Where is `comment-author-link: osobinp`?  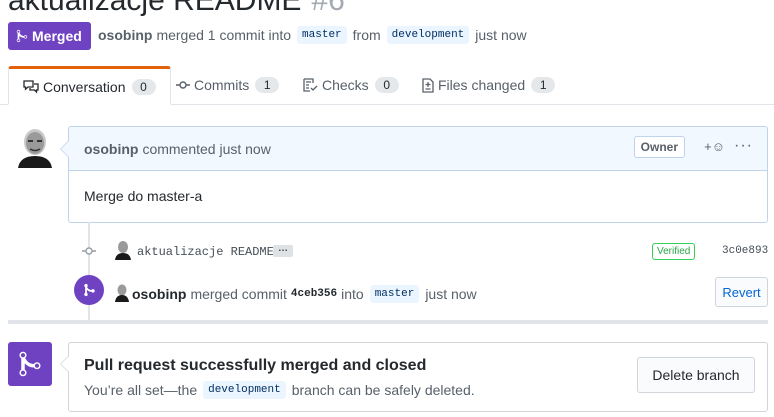
comment-author-link: osobinp is located at coordinates (111, 149).